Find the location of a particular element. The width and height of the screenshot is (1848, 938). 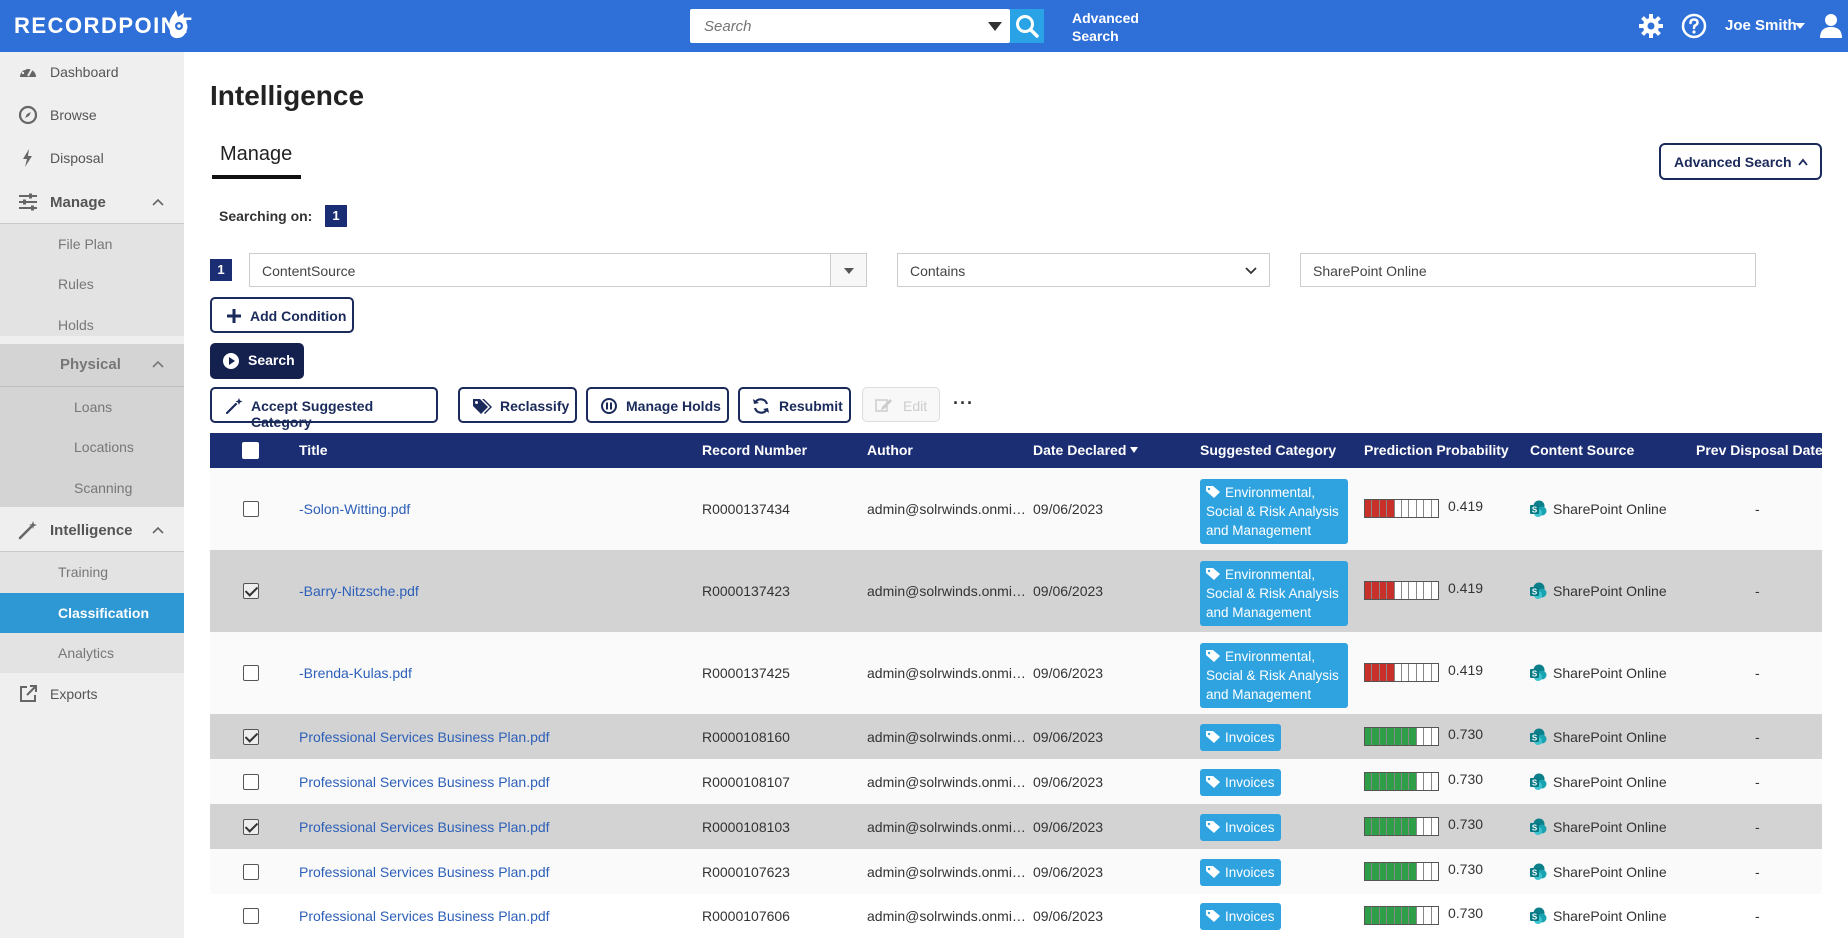

sidebar-item-scanning: Scanning is located at coordinates (92, 488).